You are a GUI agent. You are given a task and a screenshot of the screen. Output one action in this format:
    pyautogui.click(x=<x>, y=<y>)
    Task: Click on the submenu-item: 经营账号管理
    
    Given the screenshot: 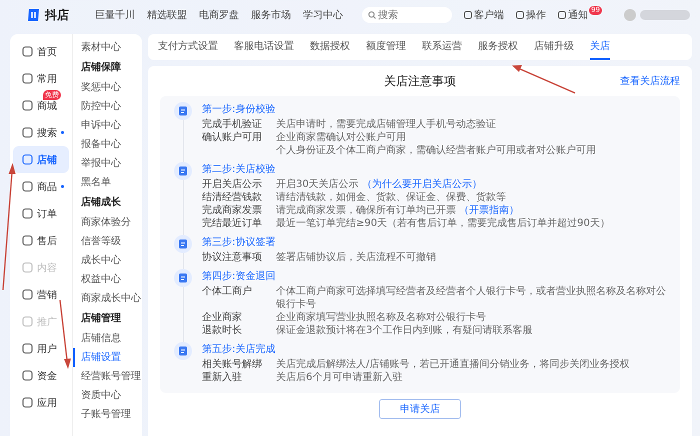 What is the action you would take?
    pyautogui.click(x=107, y=376)
    